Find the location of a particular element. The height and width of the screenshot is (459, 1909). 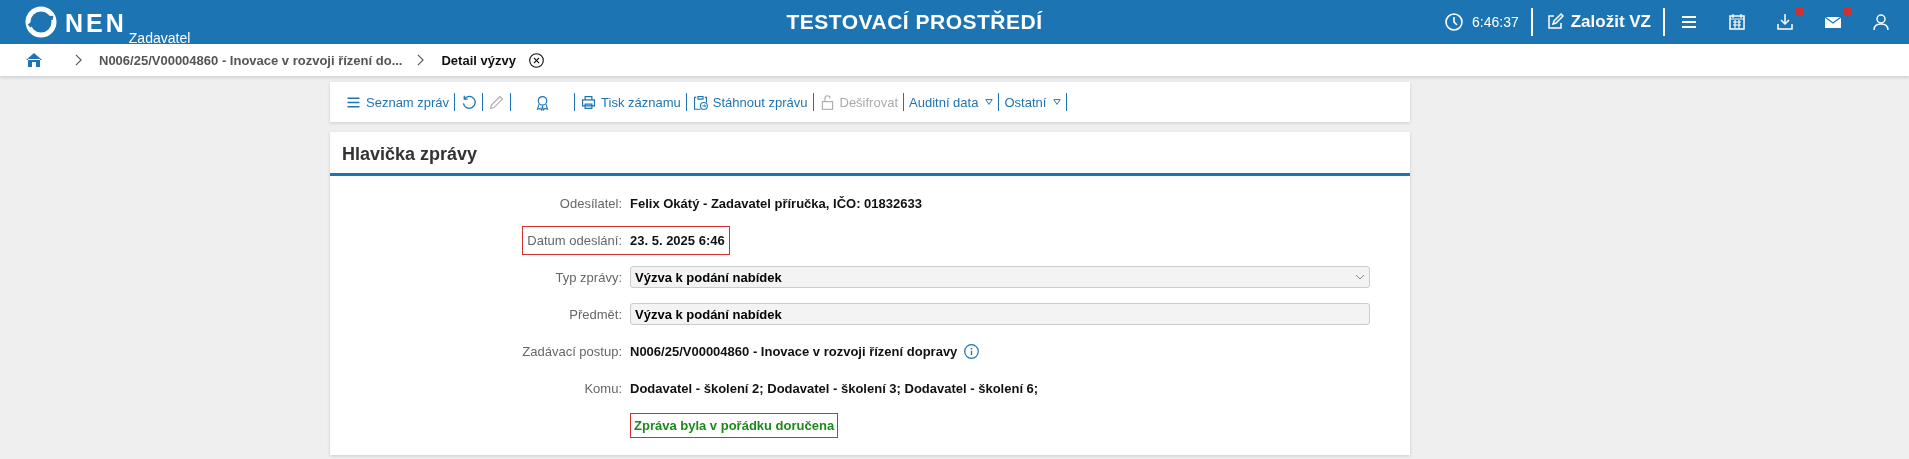

panel-title: Hlavička zprávy is located at coordinates (870, 154).